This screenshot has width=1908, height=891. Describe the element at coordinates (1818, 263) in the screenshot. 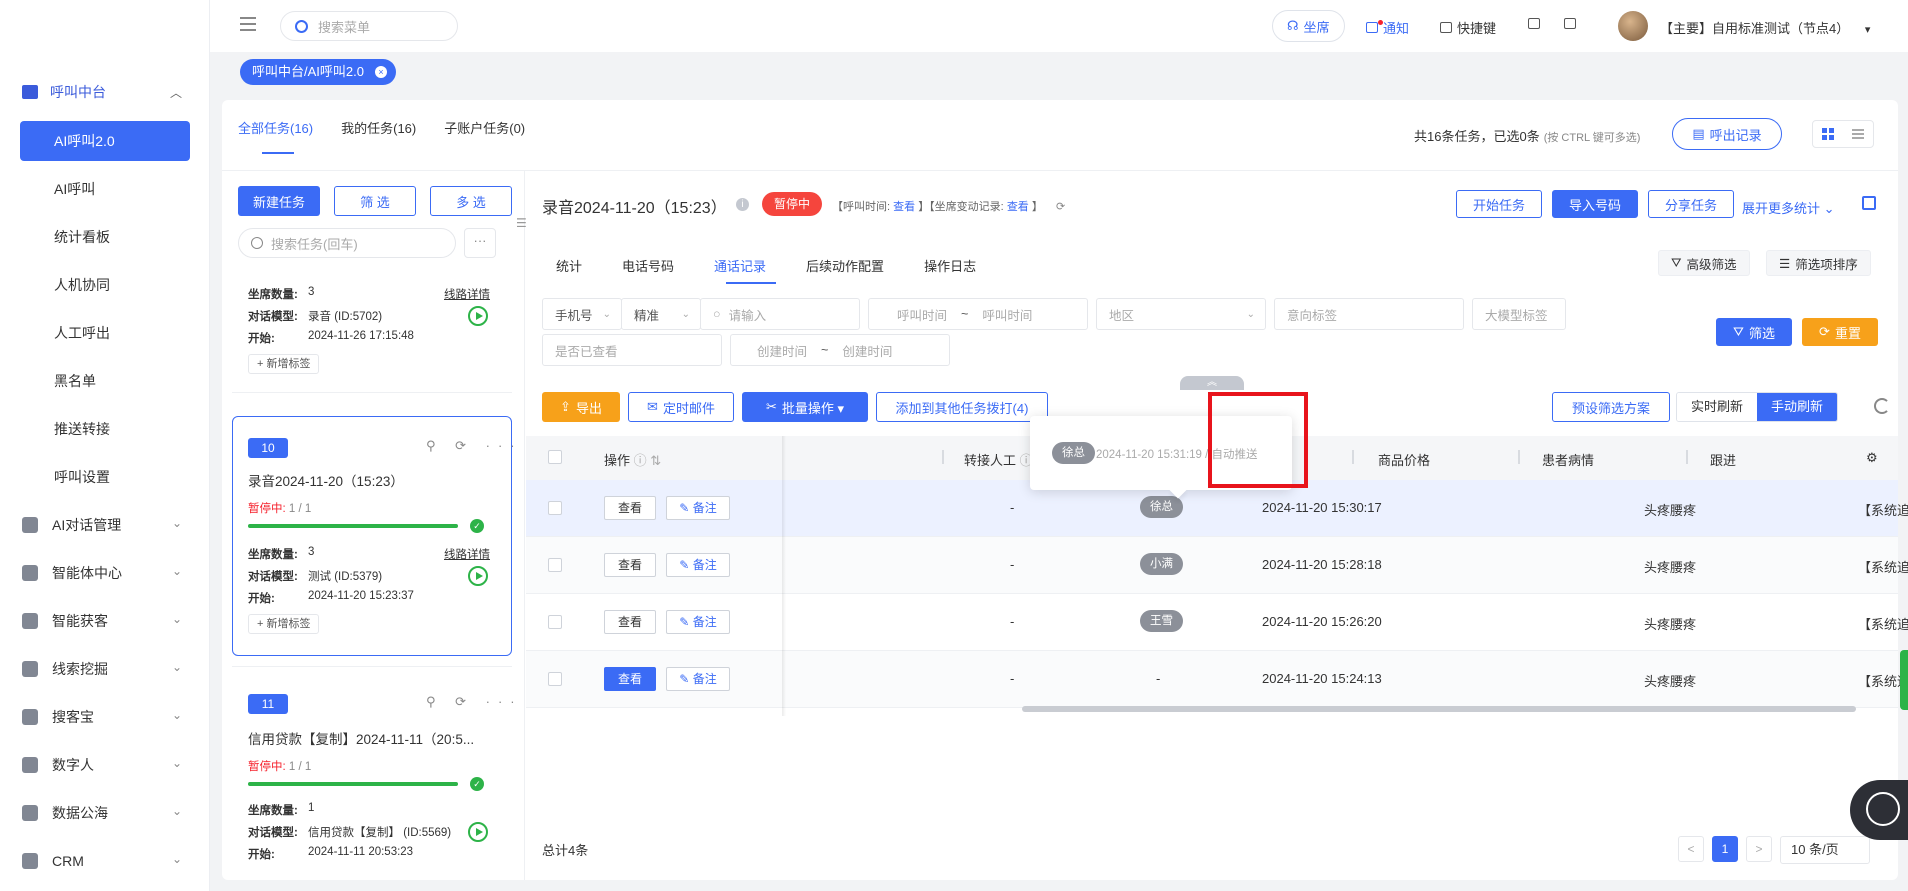

I see `filter-sort-button: ☰ 筛选项排序` at that location.